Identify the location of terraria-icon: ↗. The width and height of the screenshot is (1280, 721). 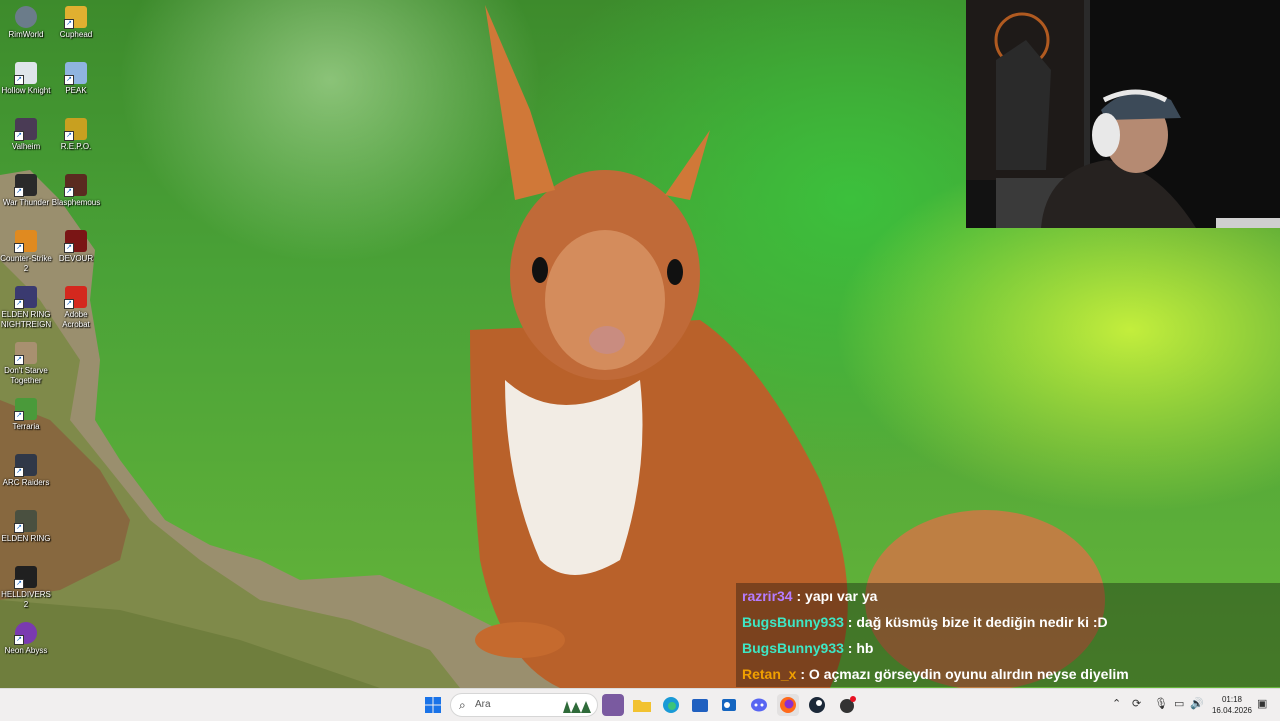
(25, 409).